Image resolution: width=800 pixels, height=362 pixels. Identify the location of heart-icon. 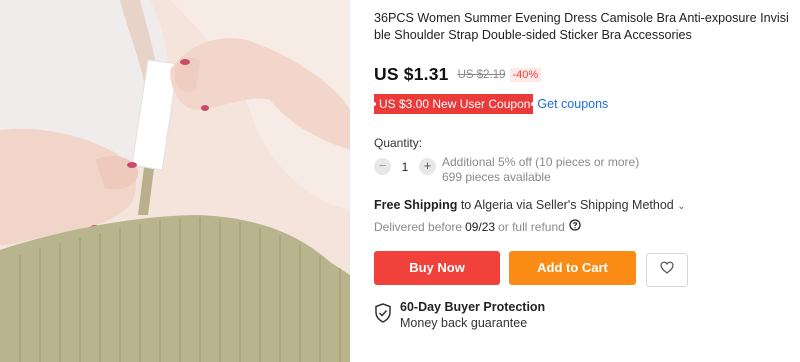
(667, 270).